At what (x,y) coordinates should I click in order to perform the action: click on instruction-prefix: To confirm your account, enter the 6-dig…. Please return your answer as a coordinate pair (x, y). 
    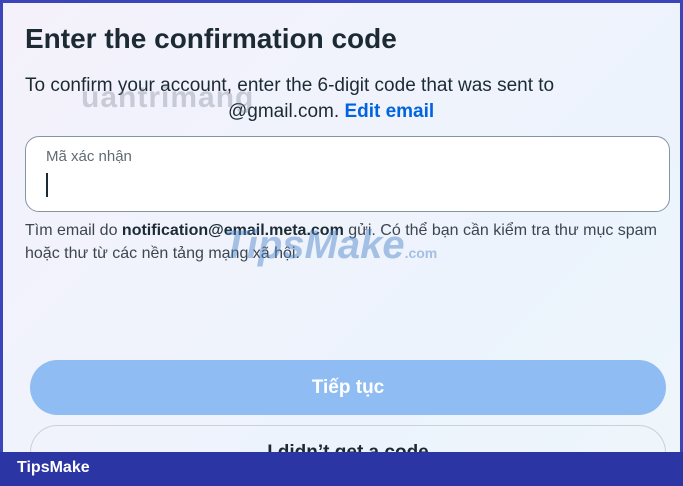
    Looking at the image, I should click on (290, 85).